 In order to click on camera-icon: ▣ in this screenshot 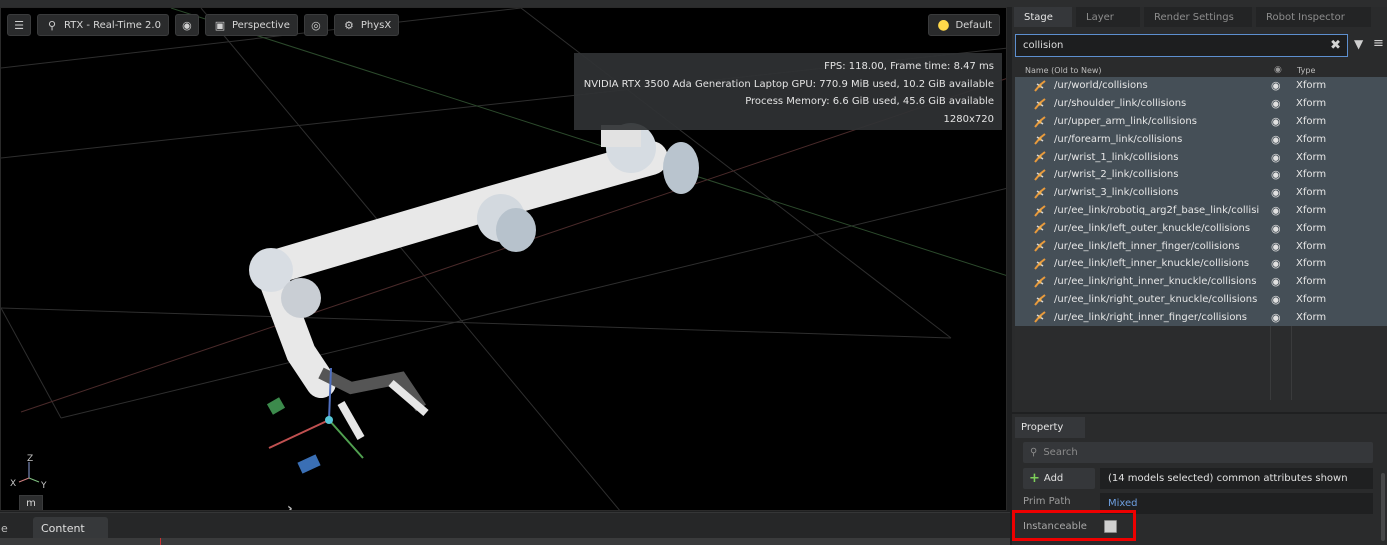, I will do `click(220, 25)`.